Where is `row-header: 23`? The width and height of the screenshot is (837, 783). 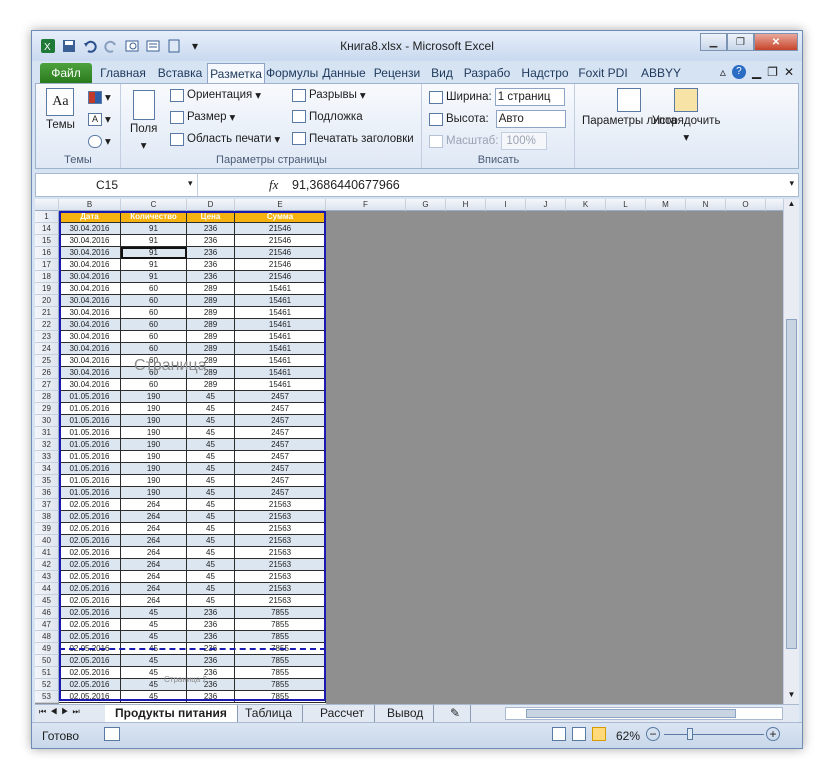 row-header: 23 is located at coordinates (47, 337).